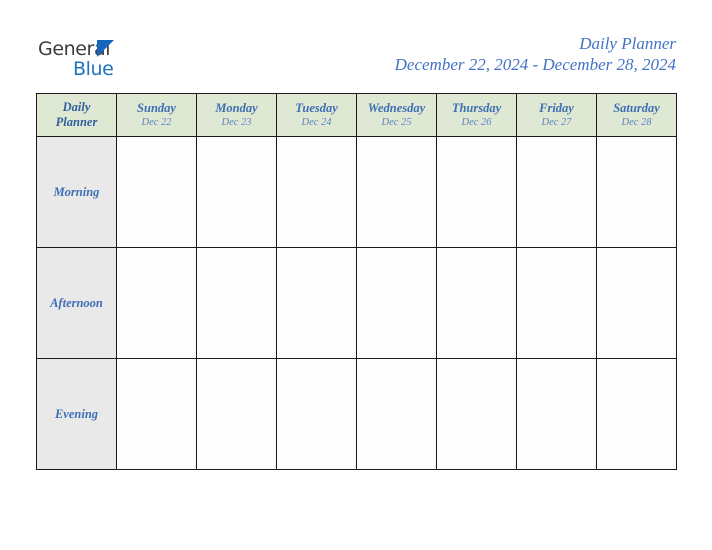  I want to click on brand-logo: General Blue, so click(93, 59).